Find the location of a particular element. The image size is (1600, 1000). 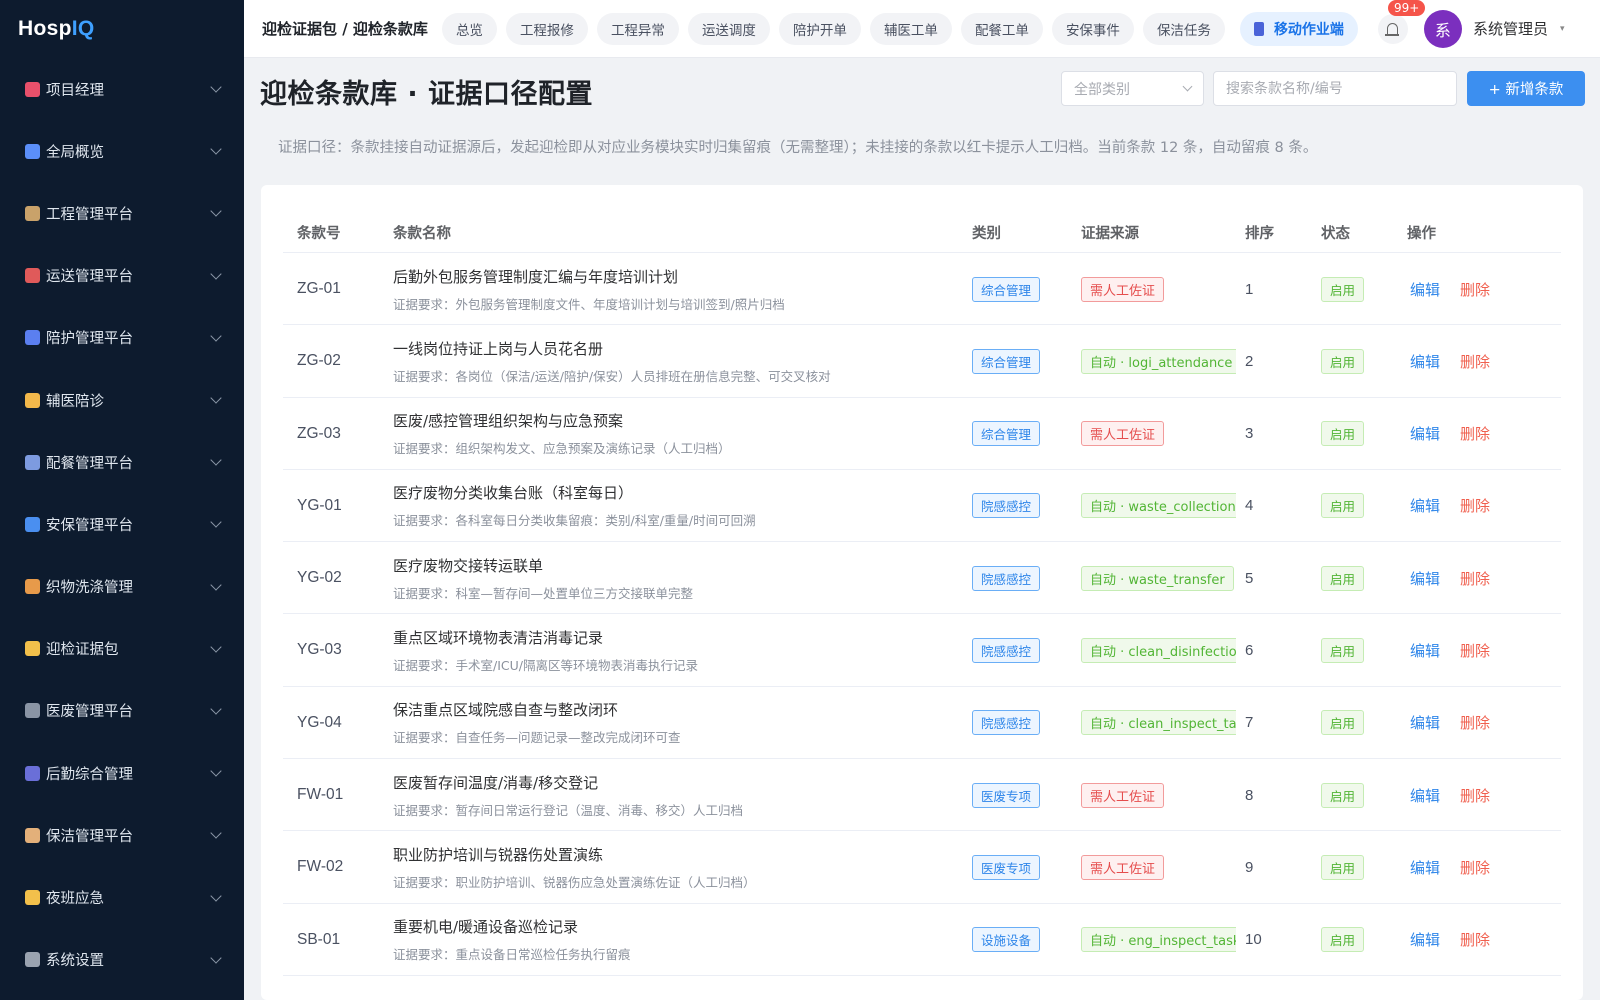

category-tag: 综合管理 is located at coordinates (1006, 434).